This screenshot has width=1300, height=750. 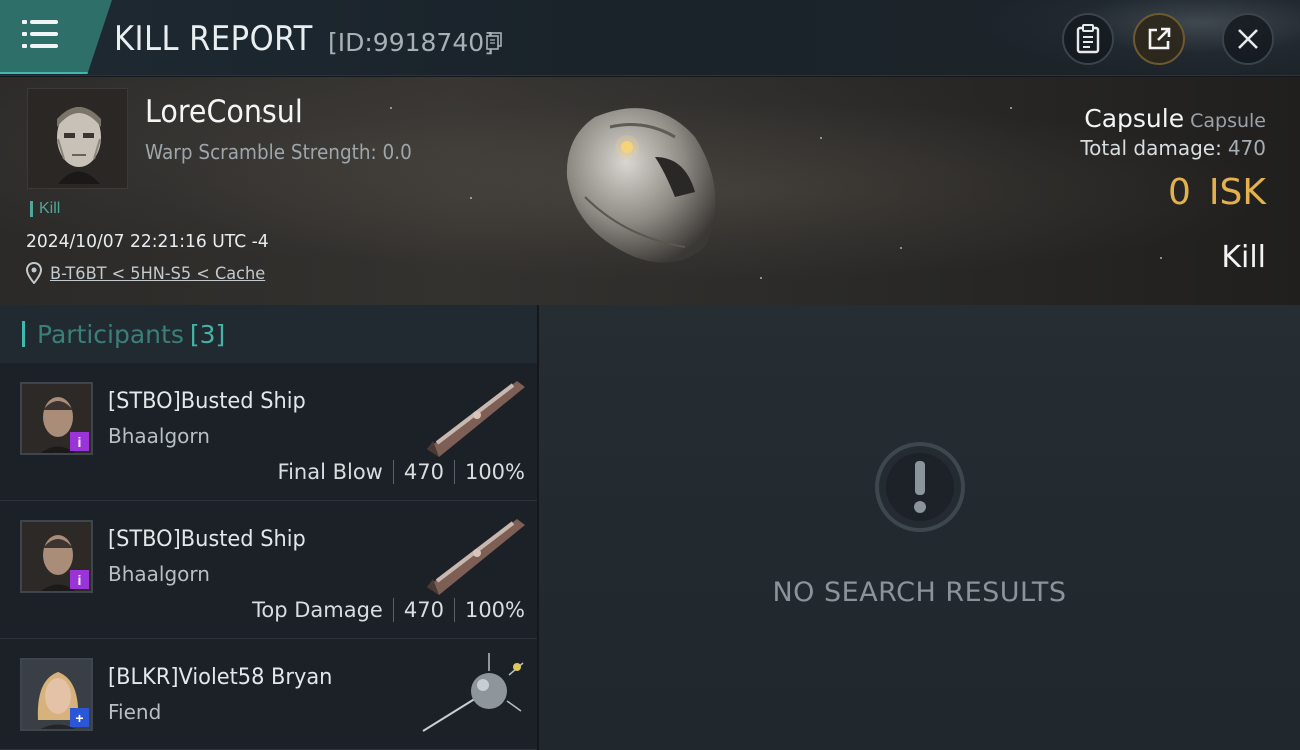 I want to click on clipboard-icon, so click(x=1088, y=39).